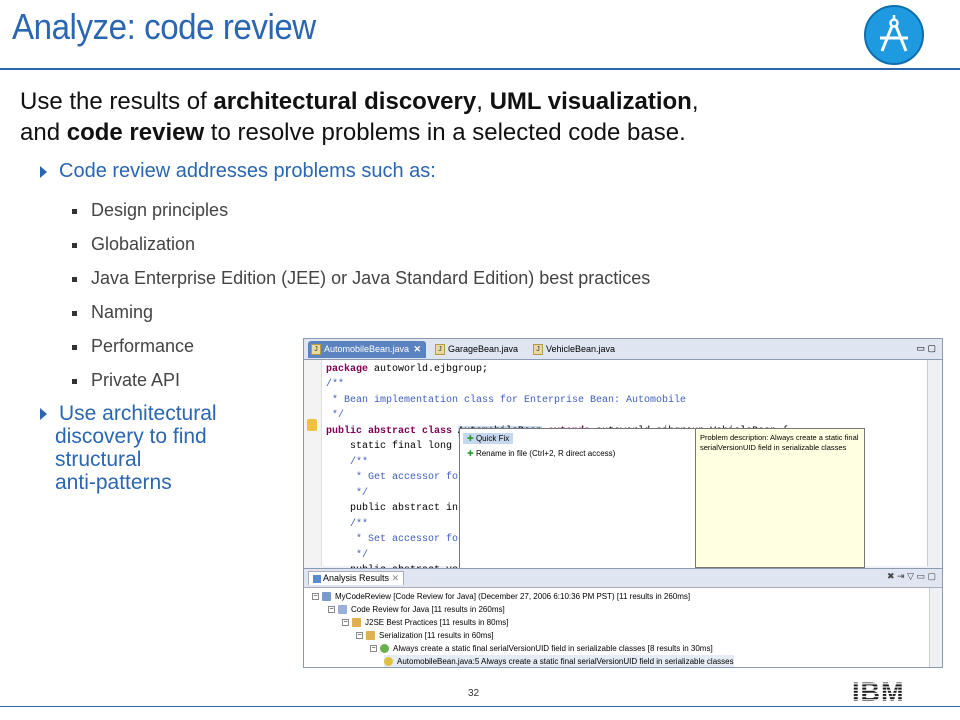 The width and height of the screenshot is (960, 720). Describe the element at coordinates (483, 349) in the screenshot. I see `tab-label: GarageBean.java` at that location.